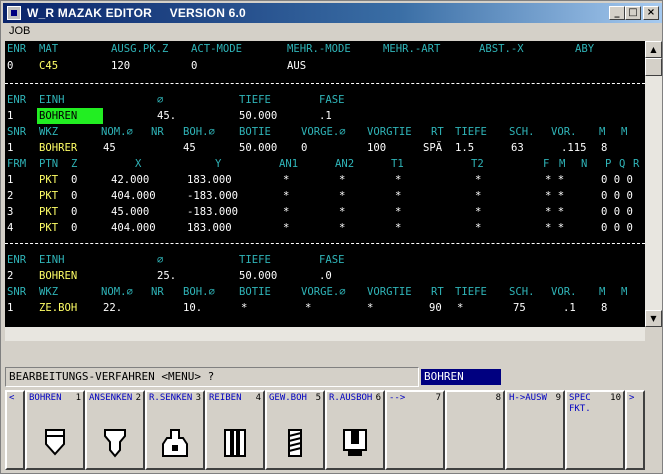 This screenshot has height=474, width=663. What do you see at coordinates (12, 398) in the screenshot?
I see `softkey-label: <` at bounding box center [12, 398].